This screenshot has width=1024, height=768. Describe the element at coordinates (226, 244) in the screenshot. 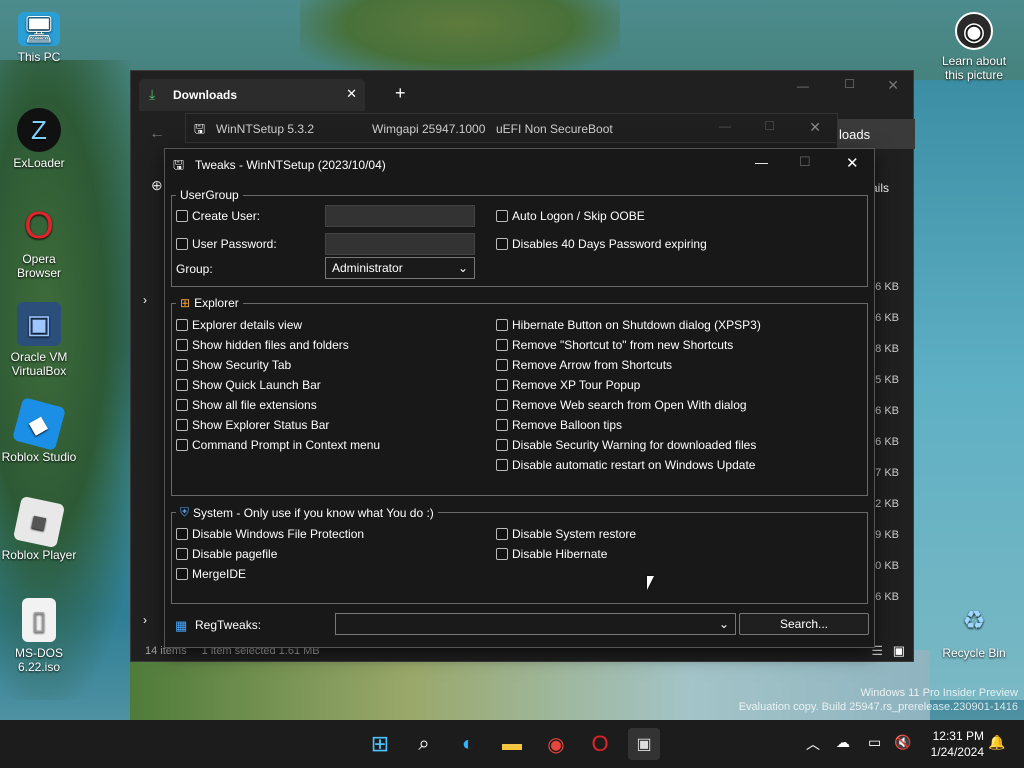

I see `user-password-checkbox: User Password:` at that location.